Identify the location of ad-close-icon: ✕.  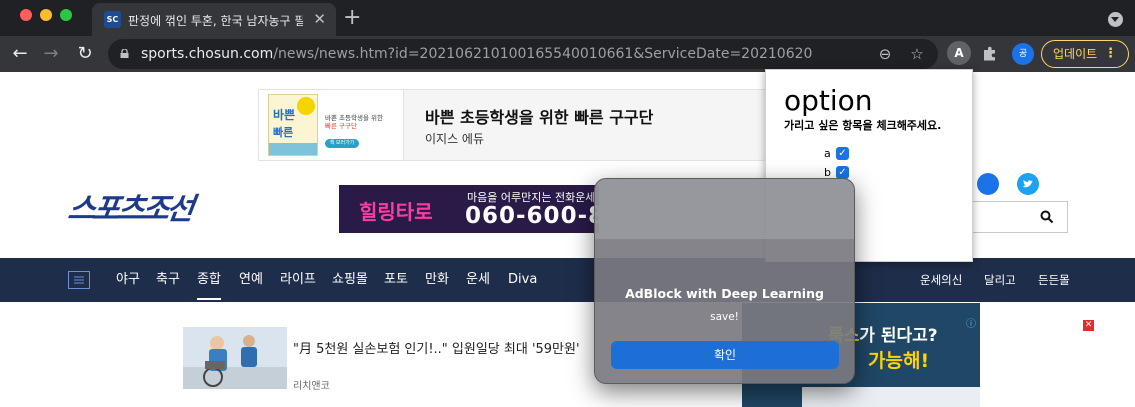
(1088, 325).